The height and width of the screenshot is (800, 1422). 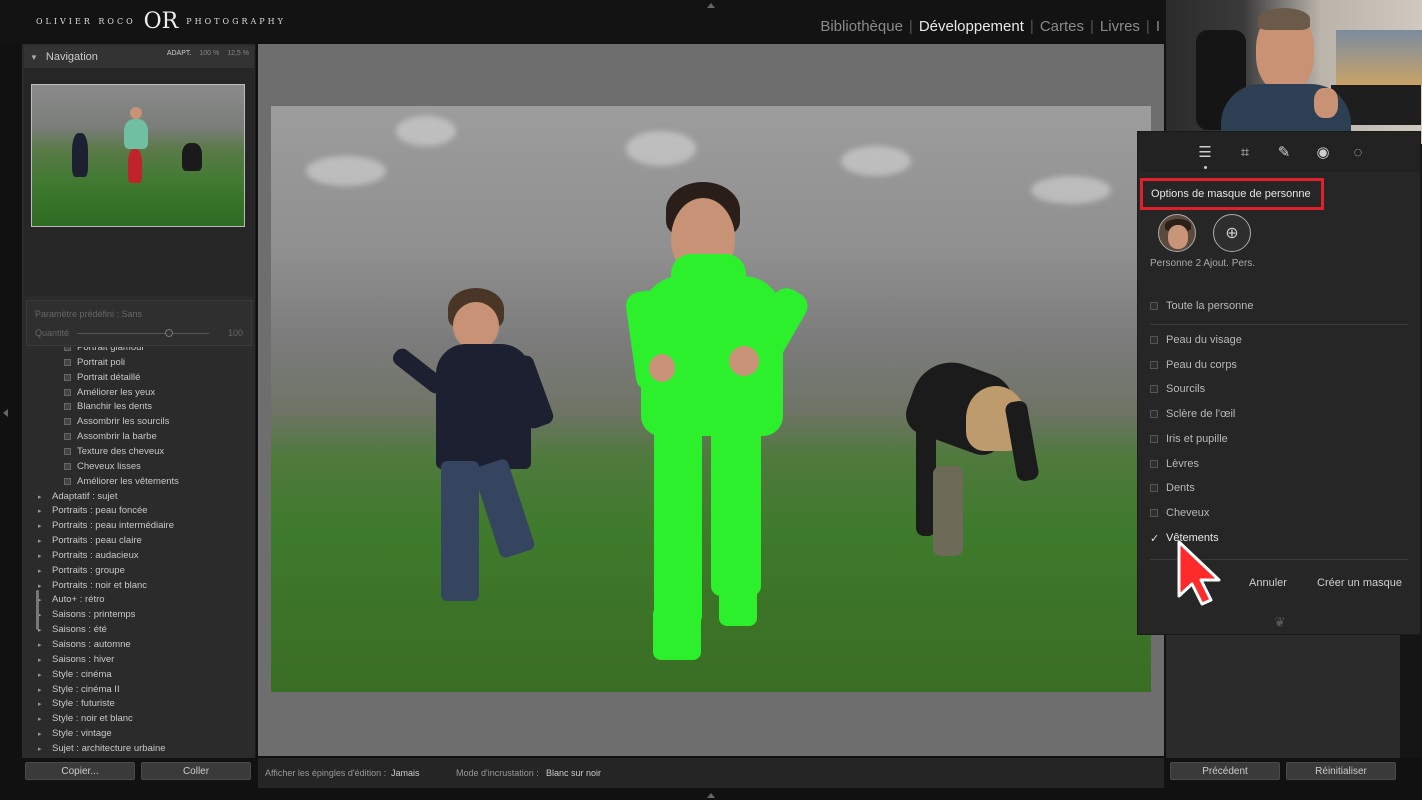 I want to click on healing-icon: ✎, so click(x=1284, y=153).